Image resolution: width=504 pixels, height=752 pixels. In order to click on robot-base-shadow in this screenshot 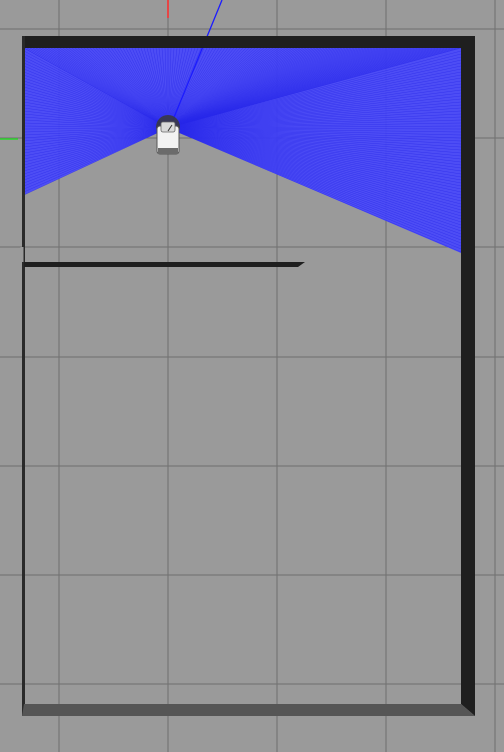, I will do `click(168, 151)`.